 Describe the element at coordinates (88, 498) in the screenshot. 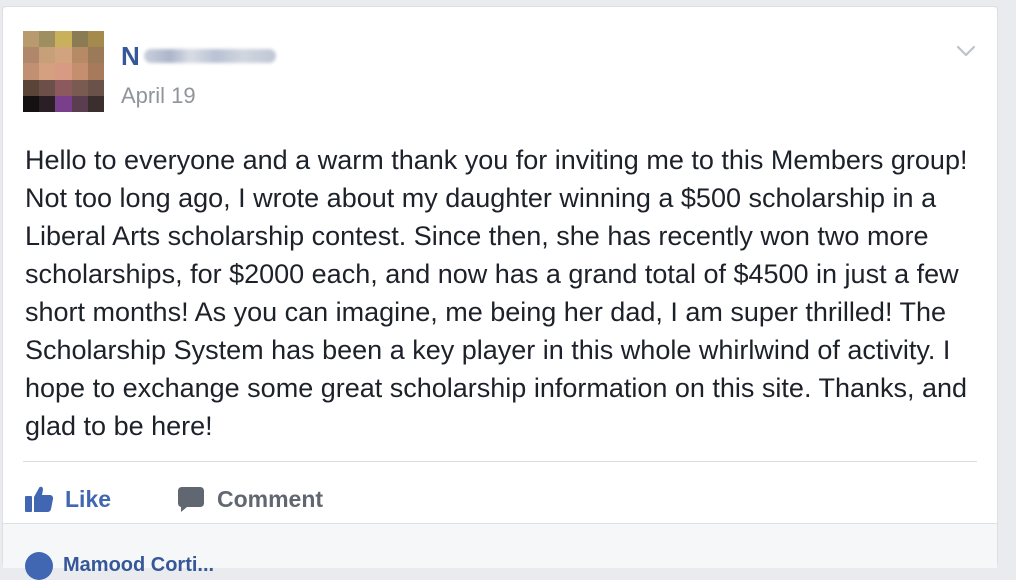

I see `like-label: Like` at that location.